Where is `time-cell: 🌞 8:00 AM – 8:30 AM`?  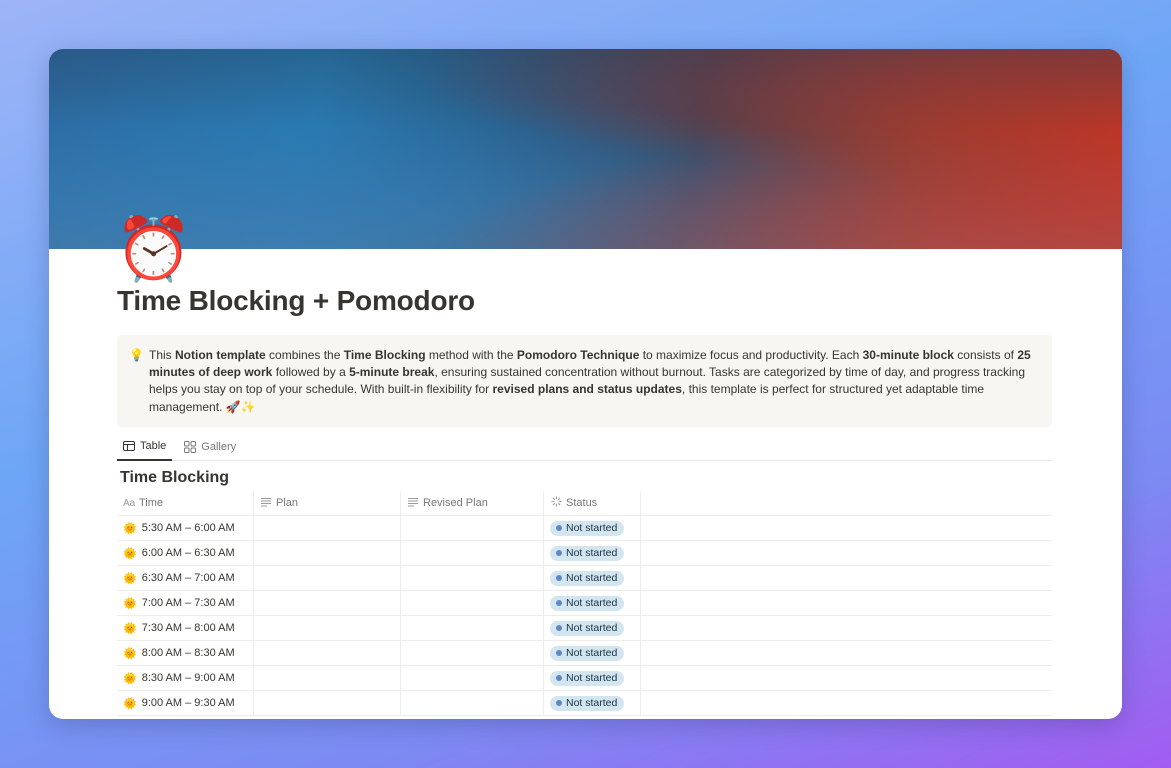 time-cell: 🌞 8:00 AM – 8:30 AM is located at coordinates (185, 653).